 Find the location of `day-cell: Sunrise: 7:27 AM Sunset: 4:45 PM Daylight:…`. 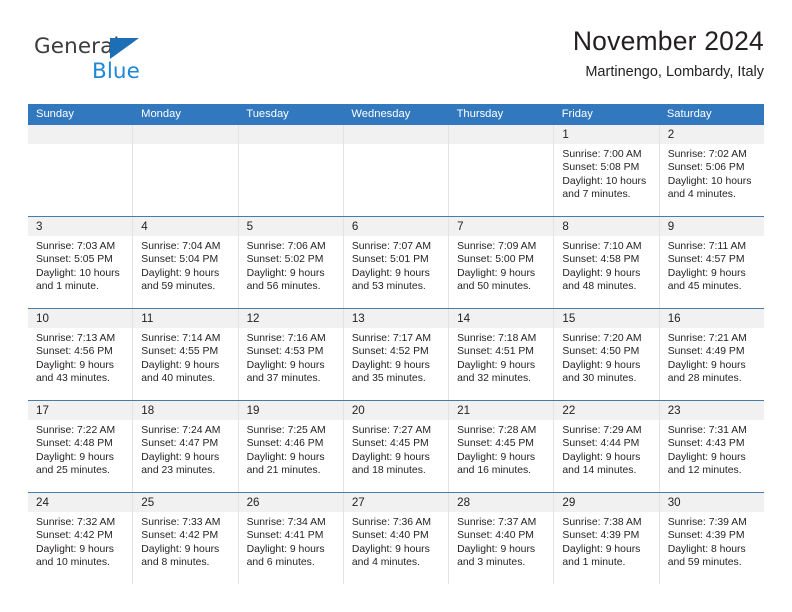

day-cell: Sunrise: 7:27 AM Sunset: 4:45 PM Daylight:… is located at coordinates (395, 456).